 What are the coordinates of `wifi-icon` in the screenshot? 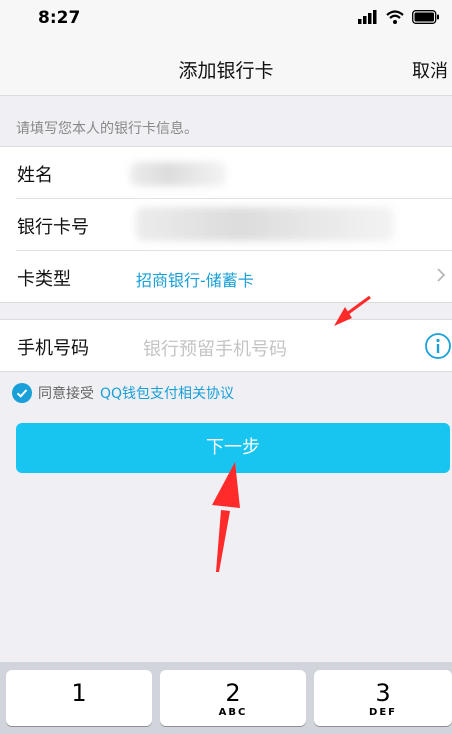 It's located at (395, 17).